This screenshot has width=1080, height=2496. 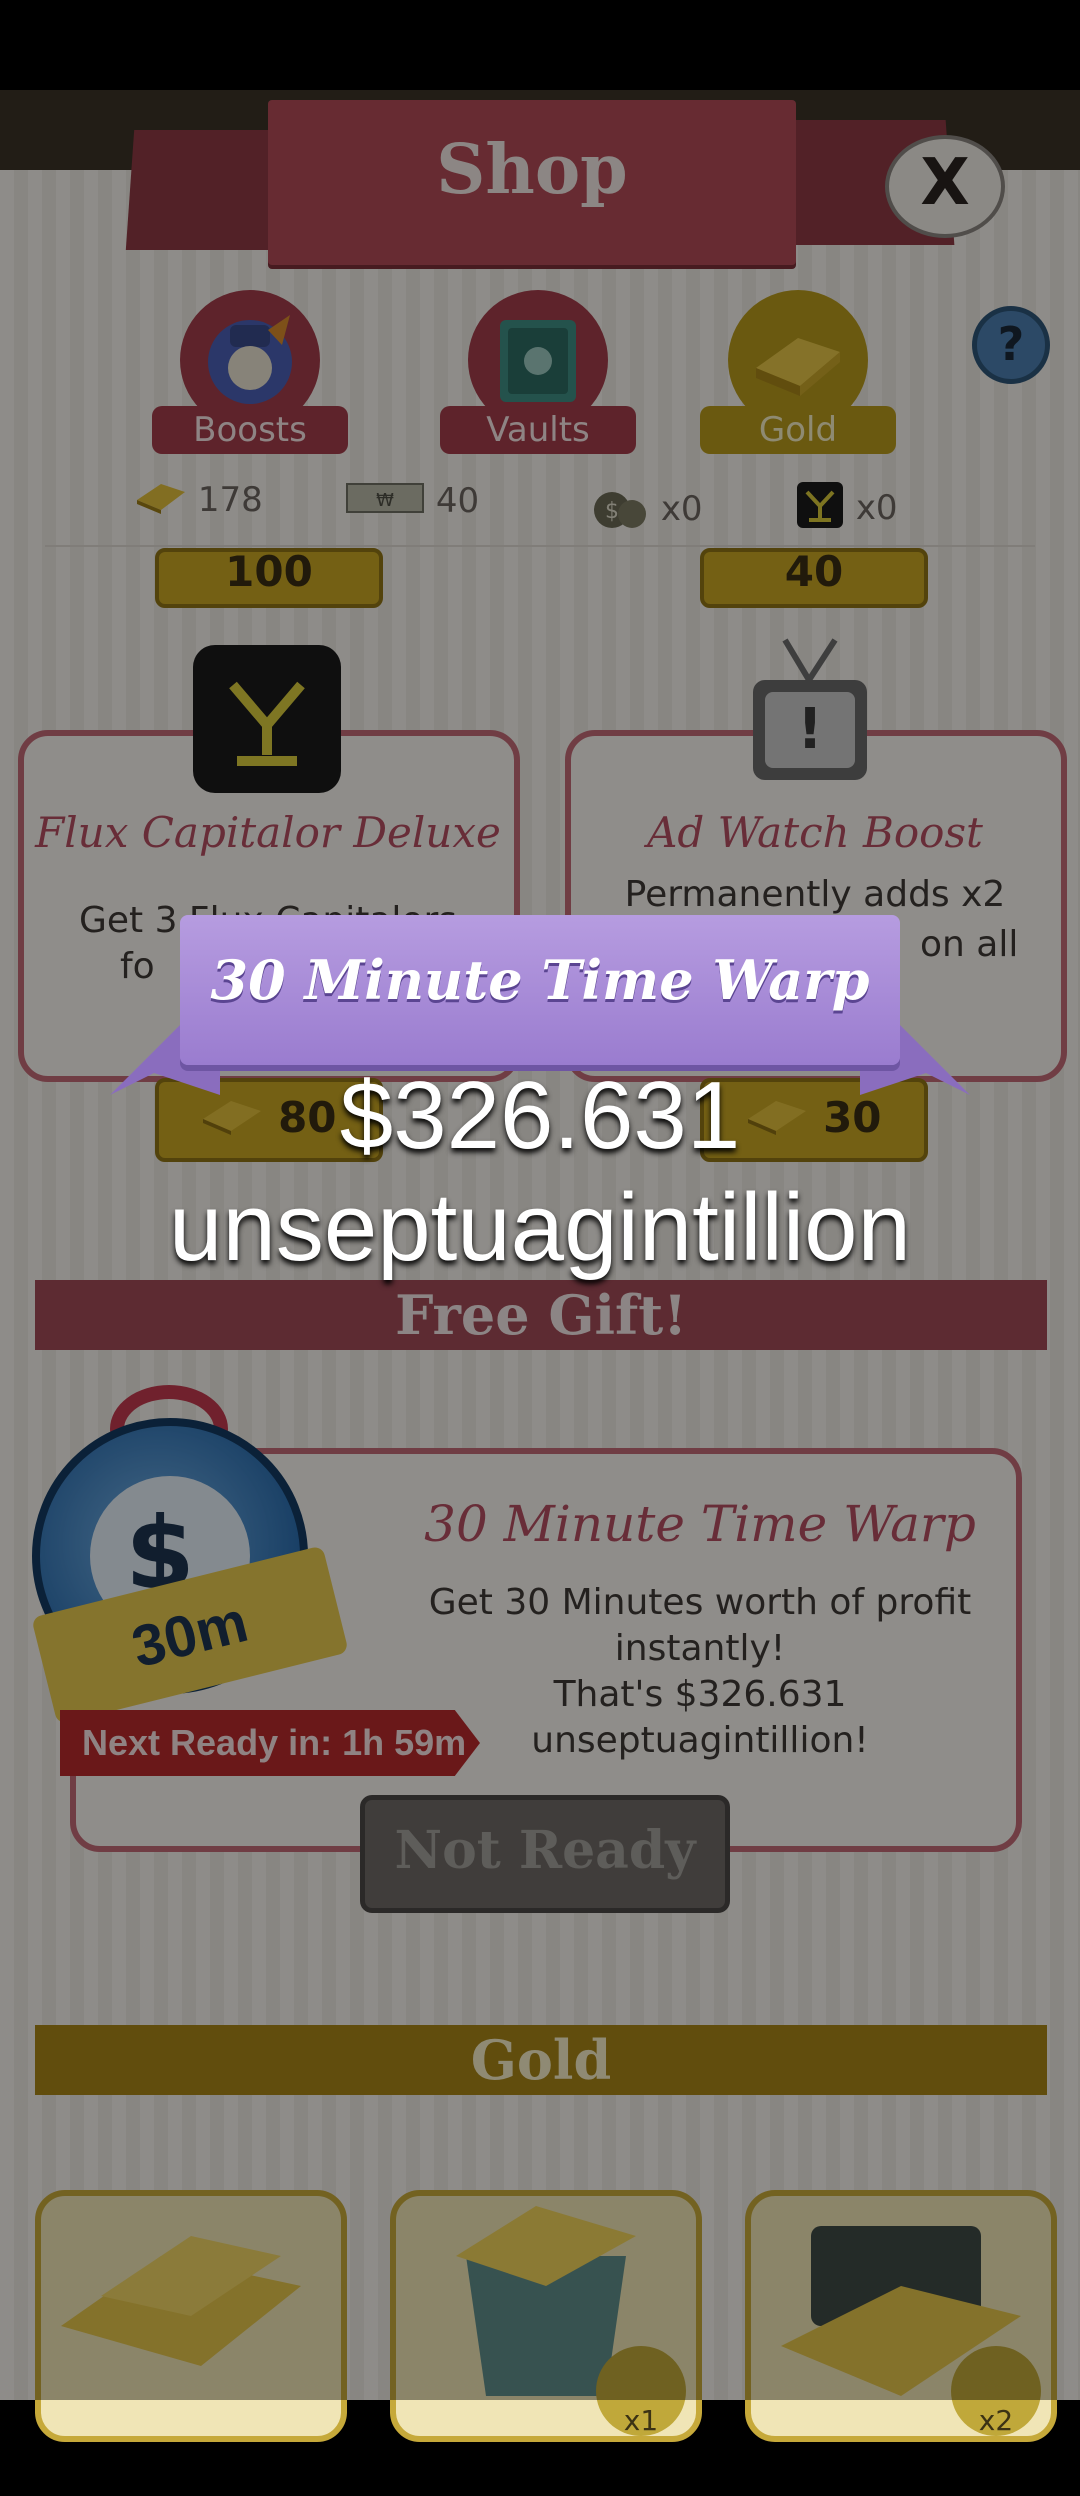 What do you see at coordinates (540, 980) in the screenshot?
I see `popup-title: 30 Minute Time Warp` at bounding box center [540, 980].